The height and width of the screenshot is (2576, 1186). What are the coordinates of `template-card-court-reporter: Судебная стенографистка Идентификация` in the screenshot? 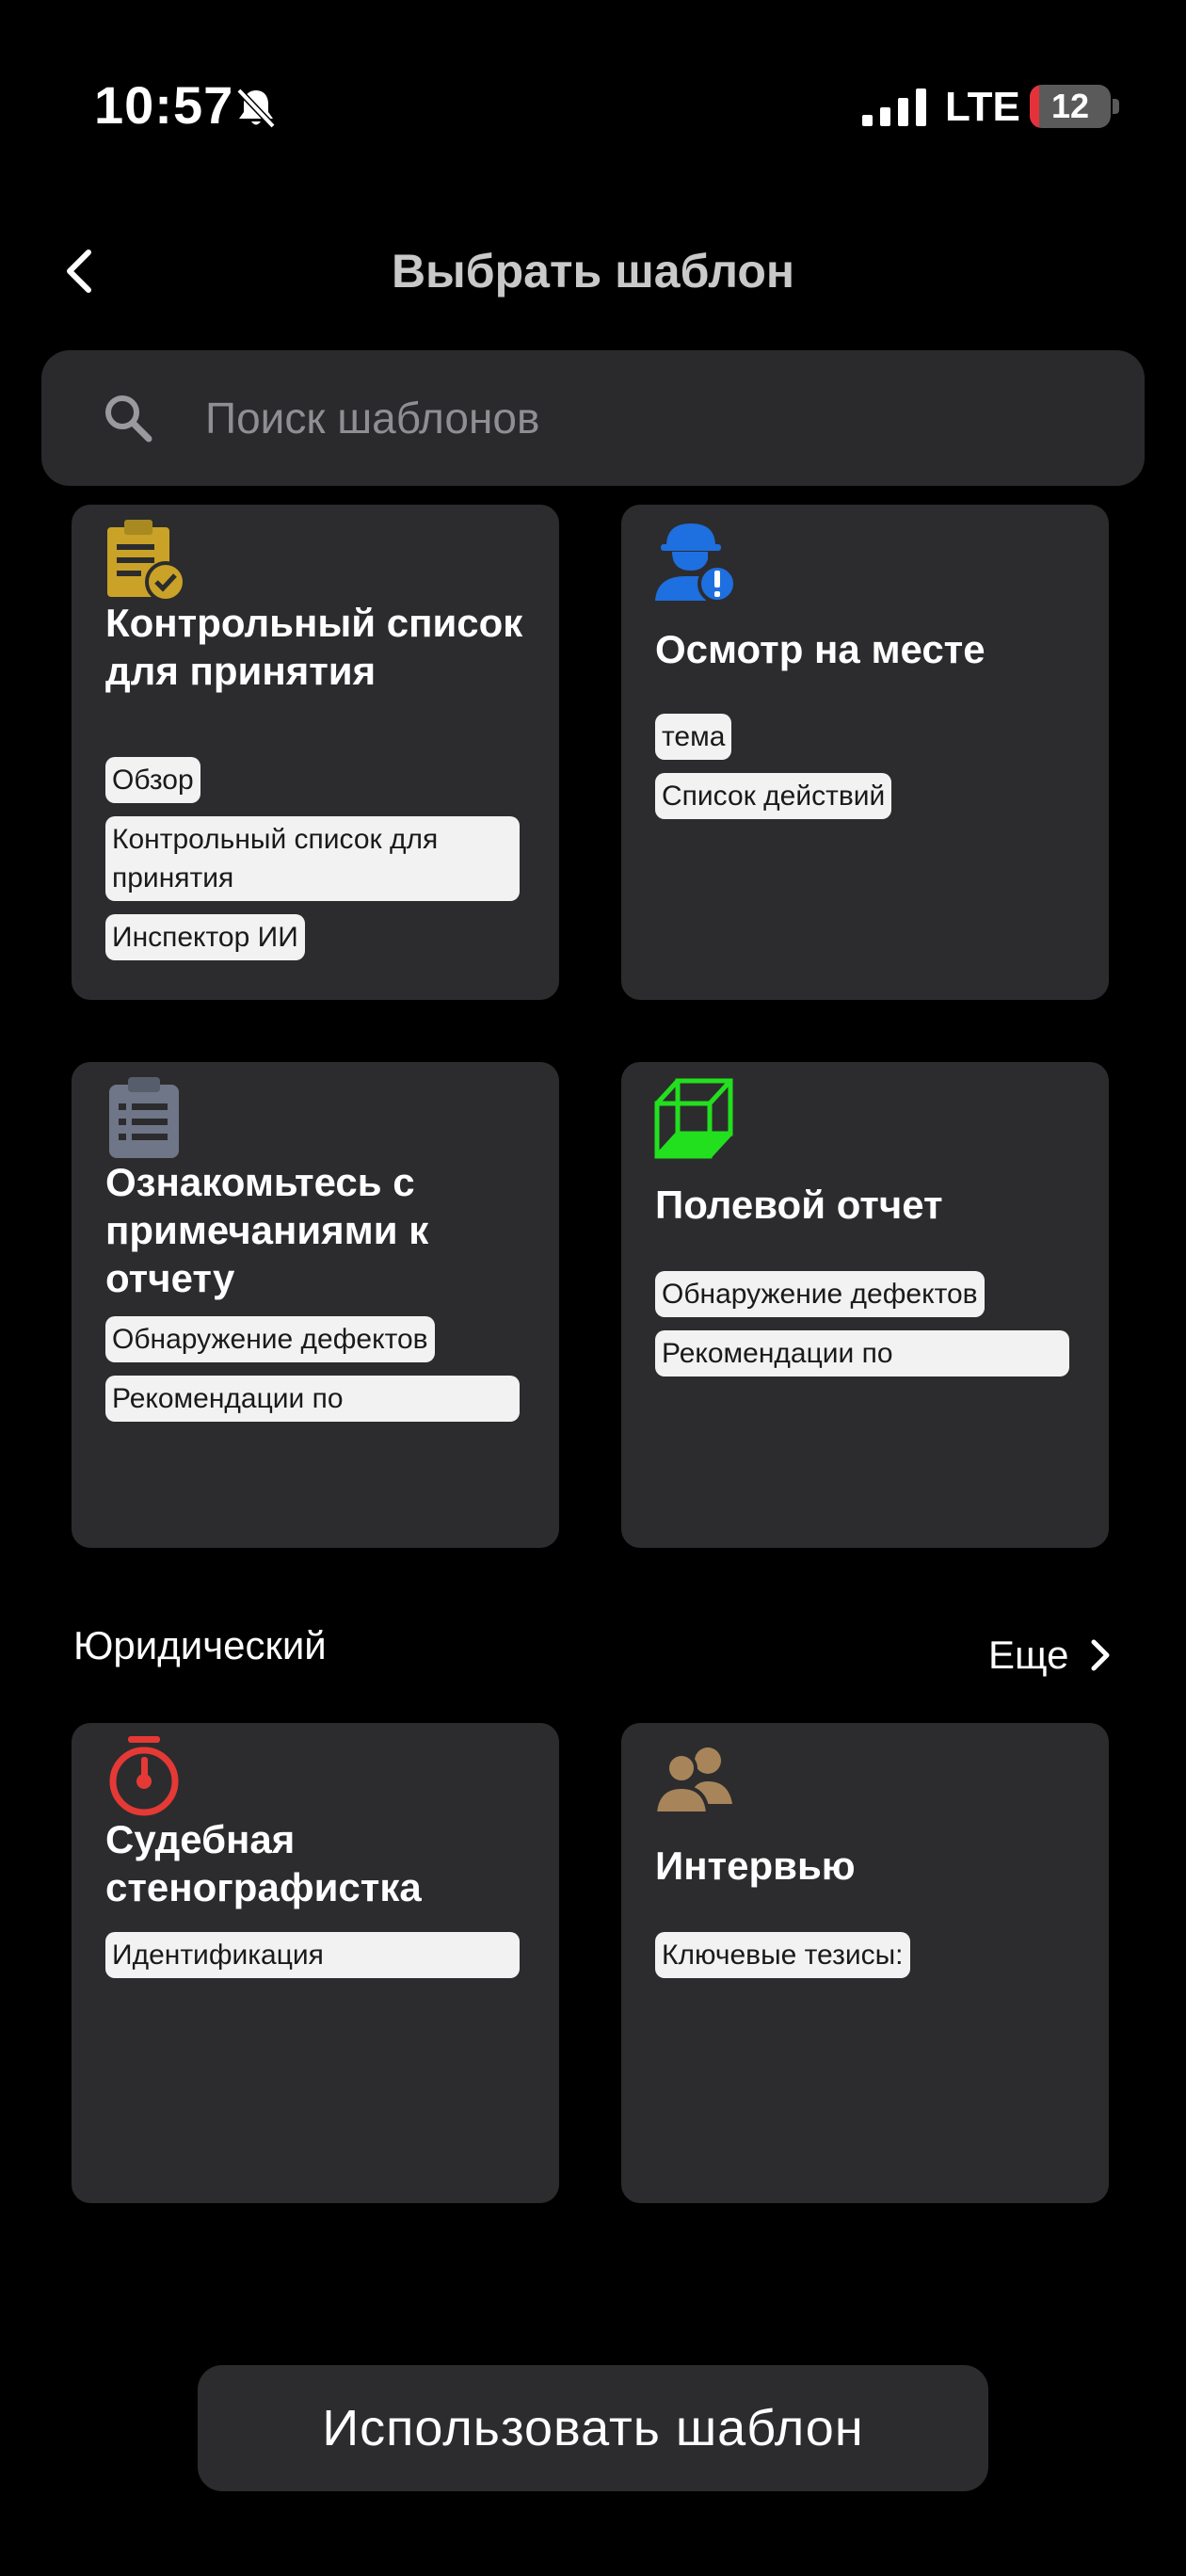 It's located at (315, 1963).